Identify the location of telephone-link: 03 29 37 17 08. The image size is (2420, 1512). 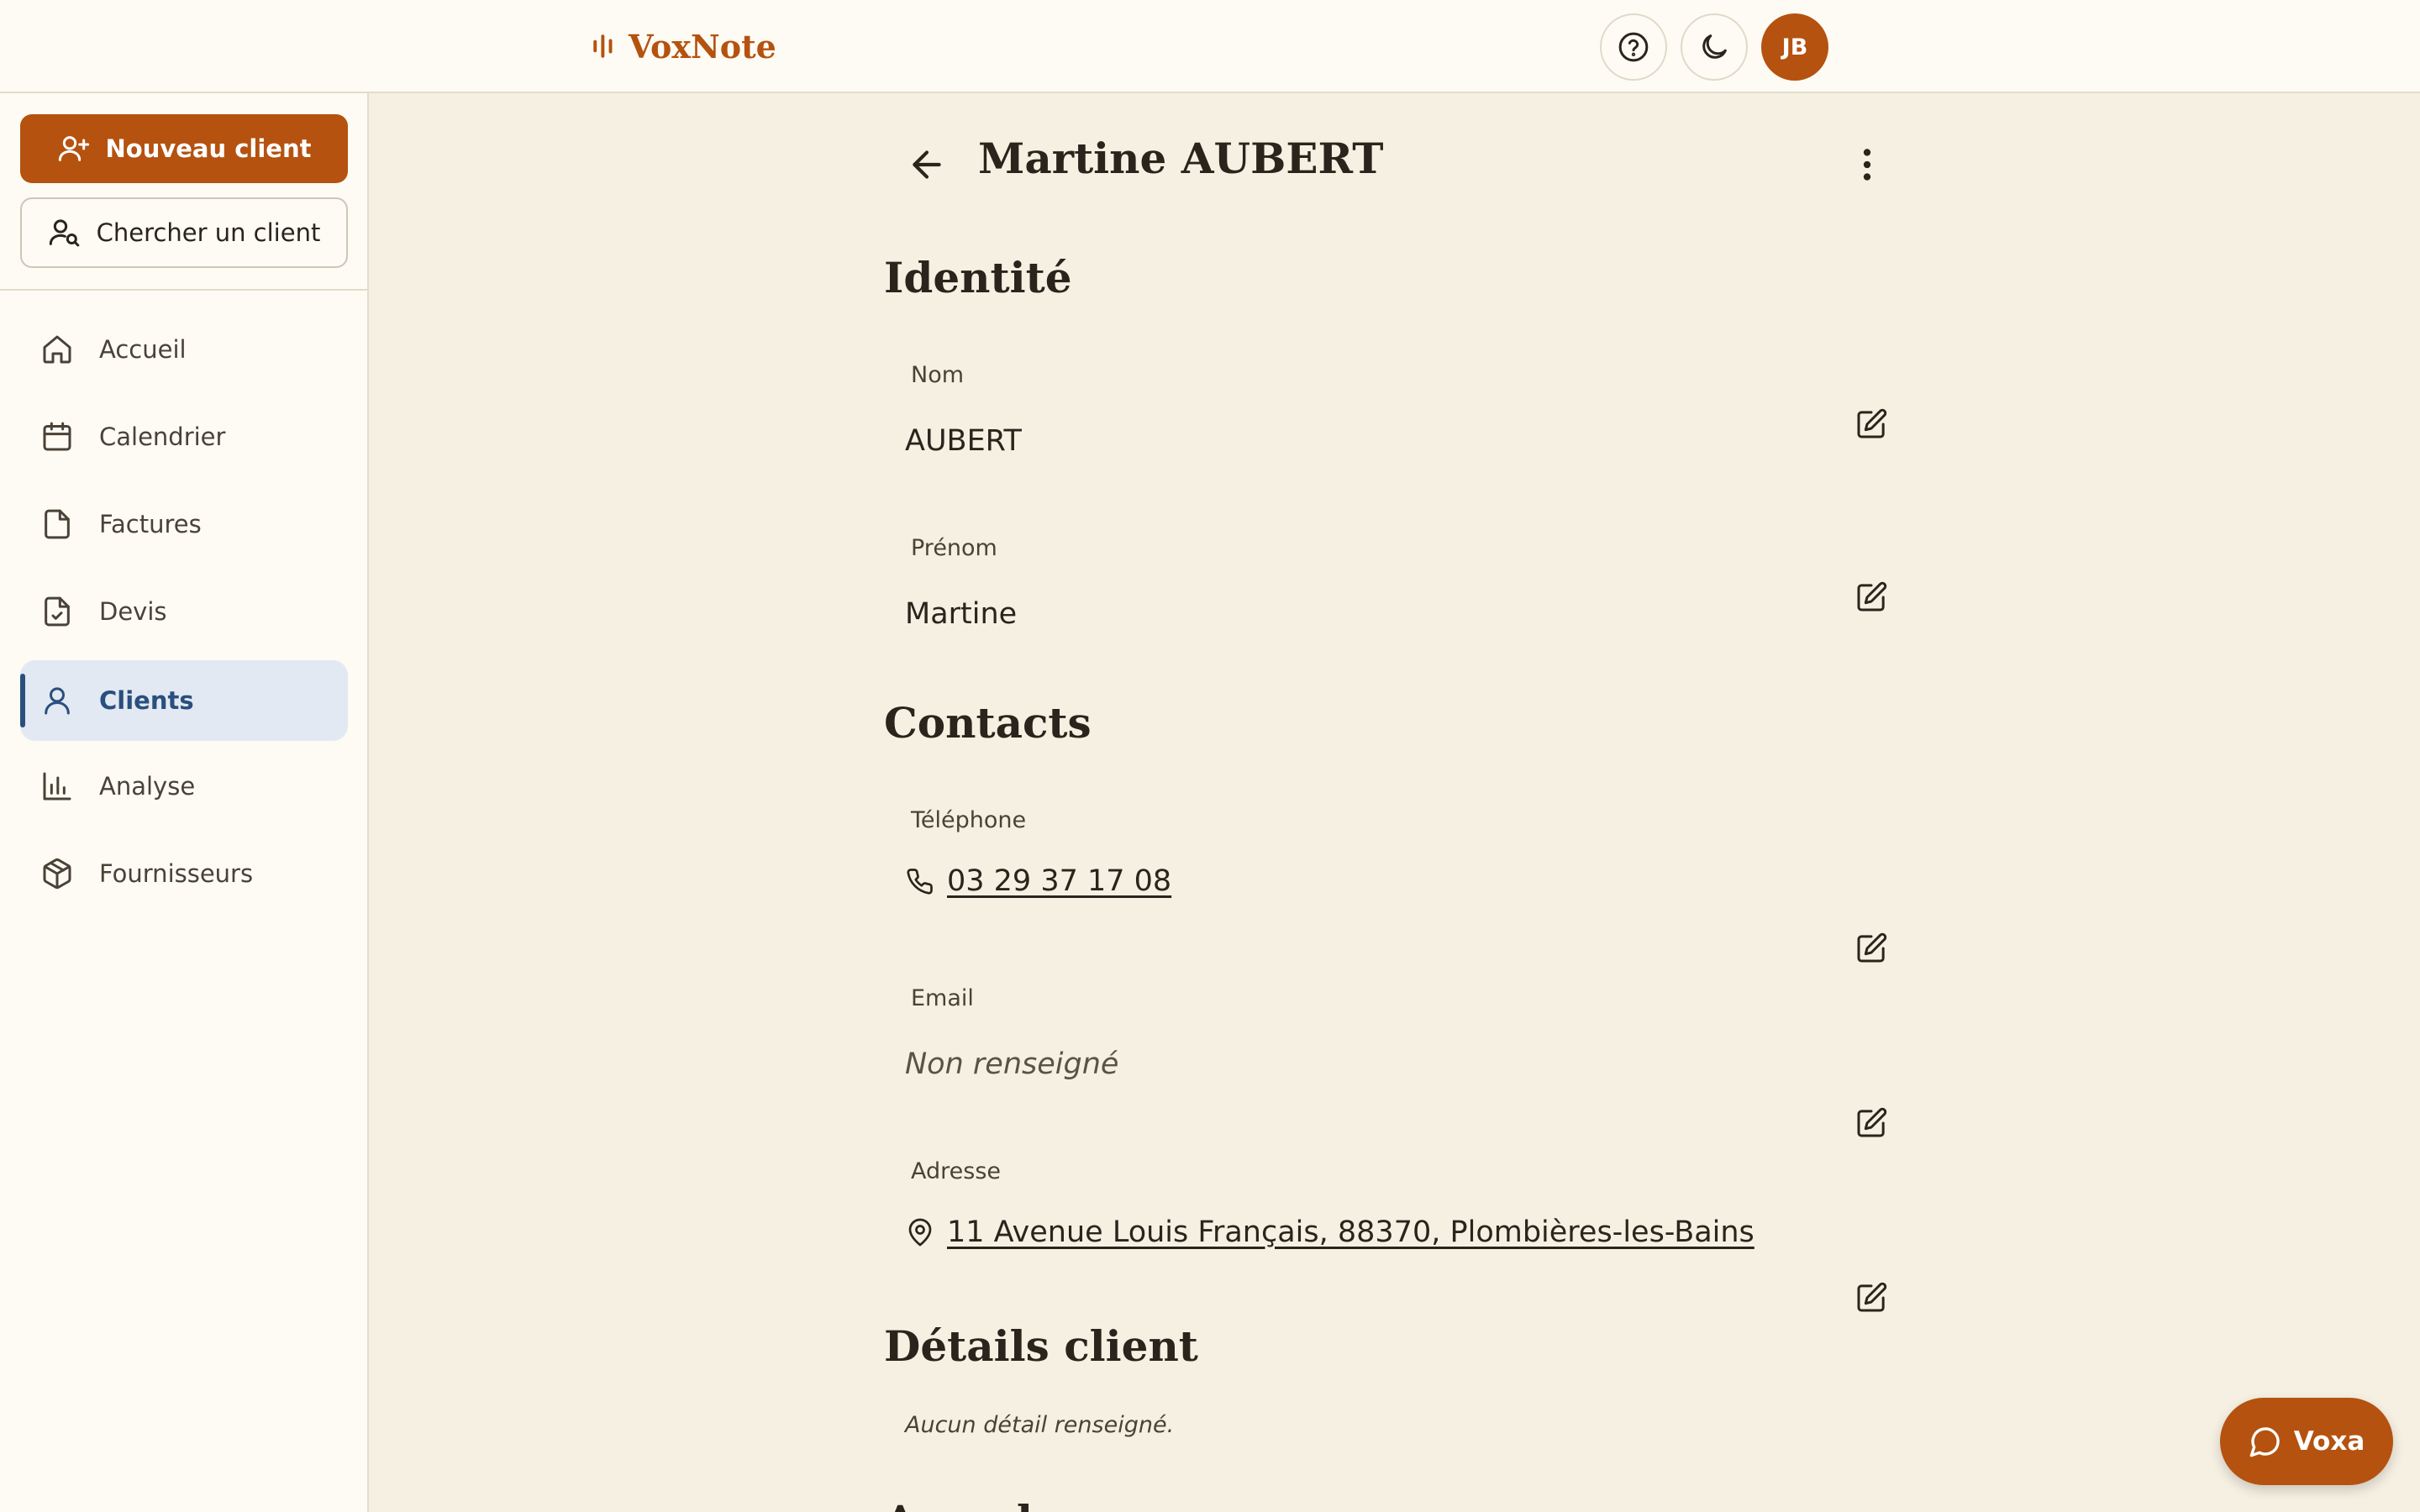
(1059, 881).